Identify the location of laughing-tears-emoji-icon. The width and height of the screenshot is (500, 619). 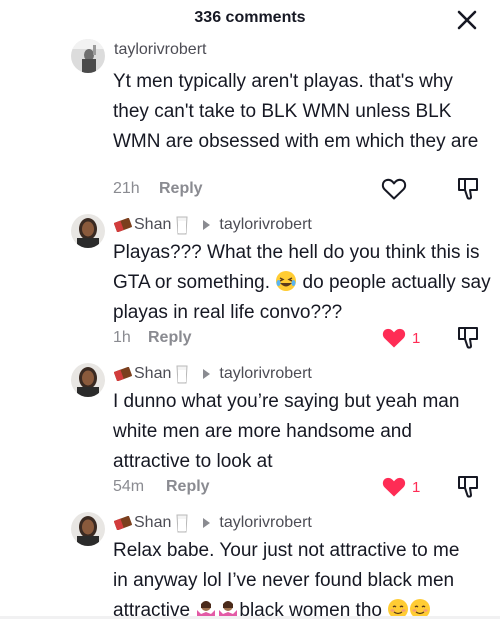
(286, 281).